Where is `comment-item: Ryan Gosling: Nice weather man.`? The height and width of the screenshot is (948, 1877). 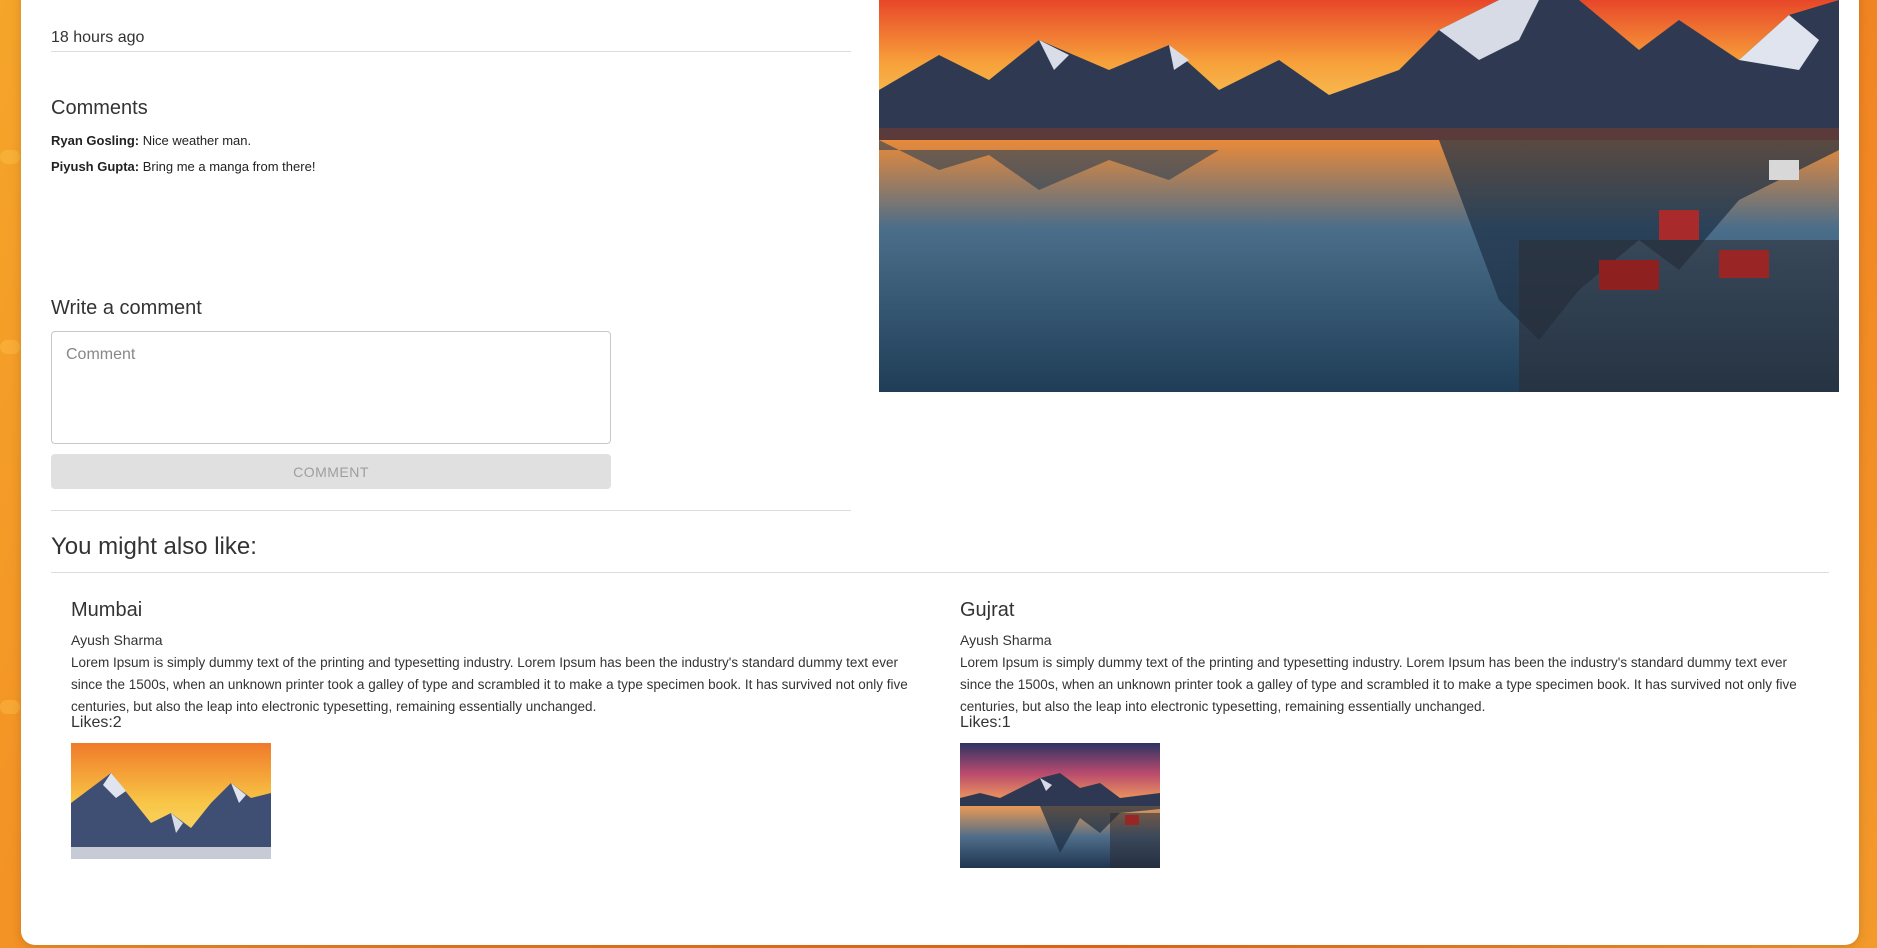 comment-item: Ryan Gosling: Nice weather man. is located at coordinates (151, 140).